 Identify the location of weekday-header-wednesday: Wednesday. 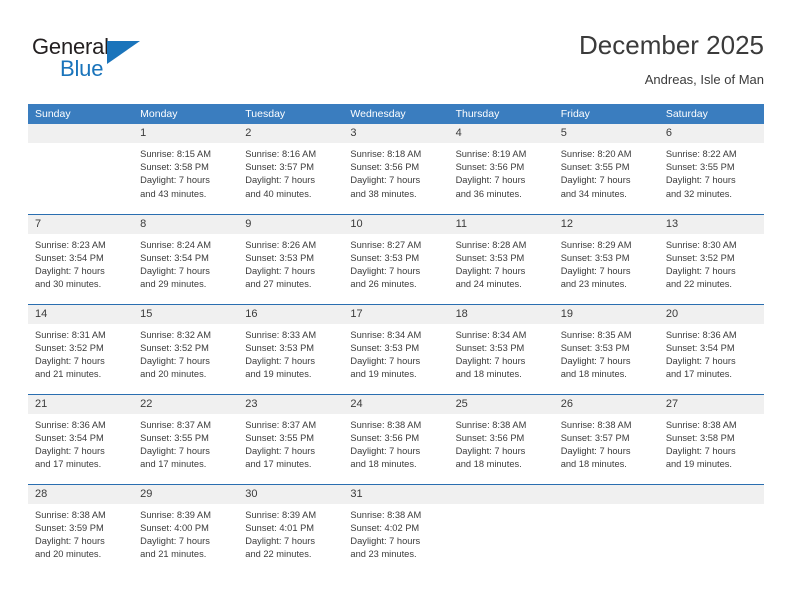
(396, 114).